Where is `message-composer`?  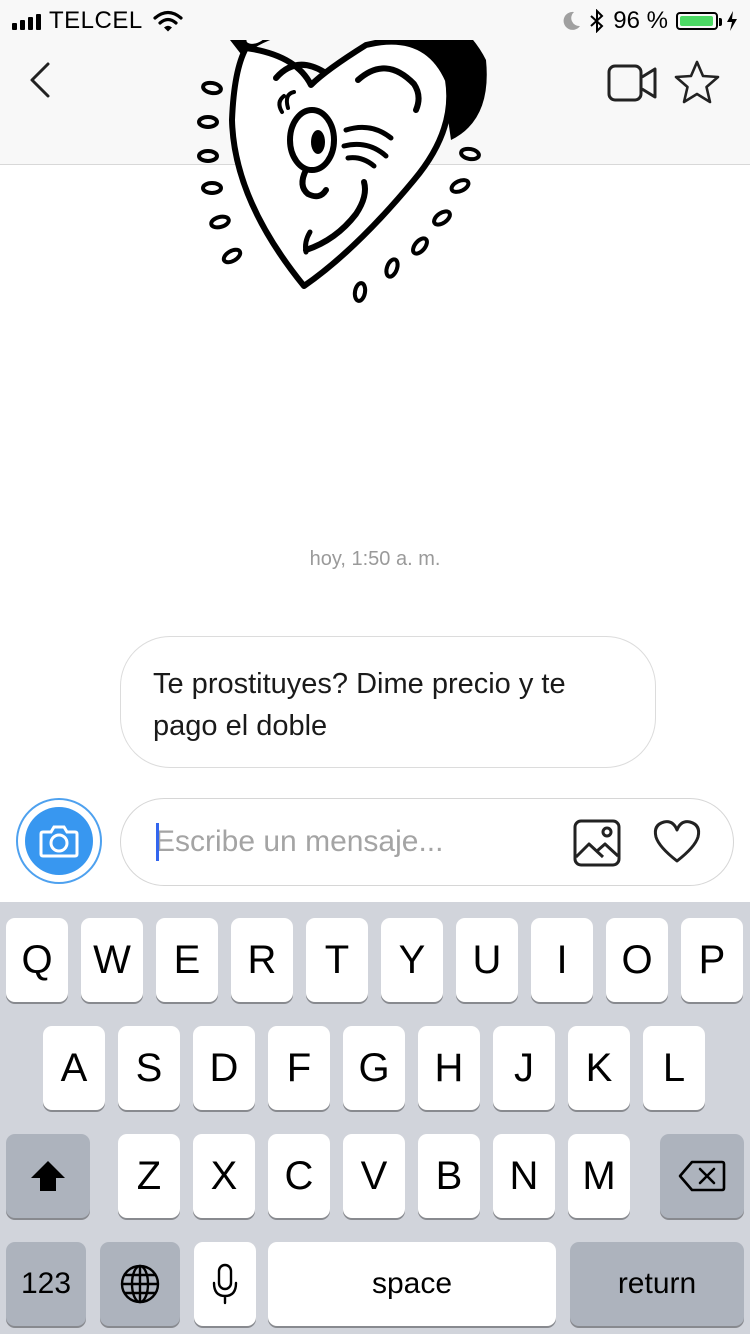 message-composer is located at coordinates (427, 842).